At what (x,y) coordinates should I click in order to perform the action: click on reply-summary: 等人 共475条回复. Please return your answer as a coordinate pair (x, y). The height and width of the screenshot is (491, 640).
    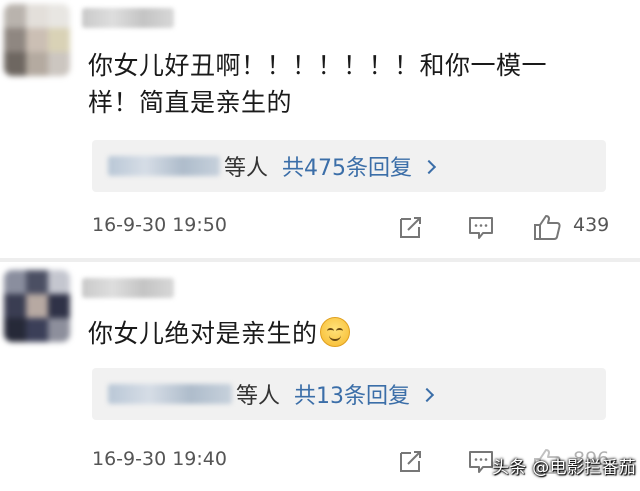
    Looking at the image, I should click on (349, 166).